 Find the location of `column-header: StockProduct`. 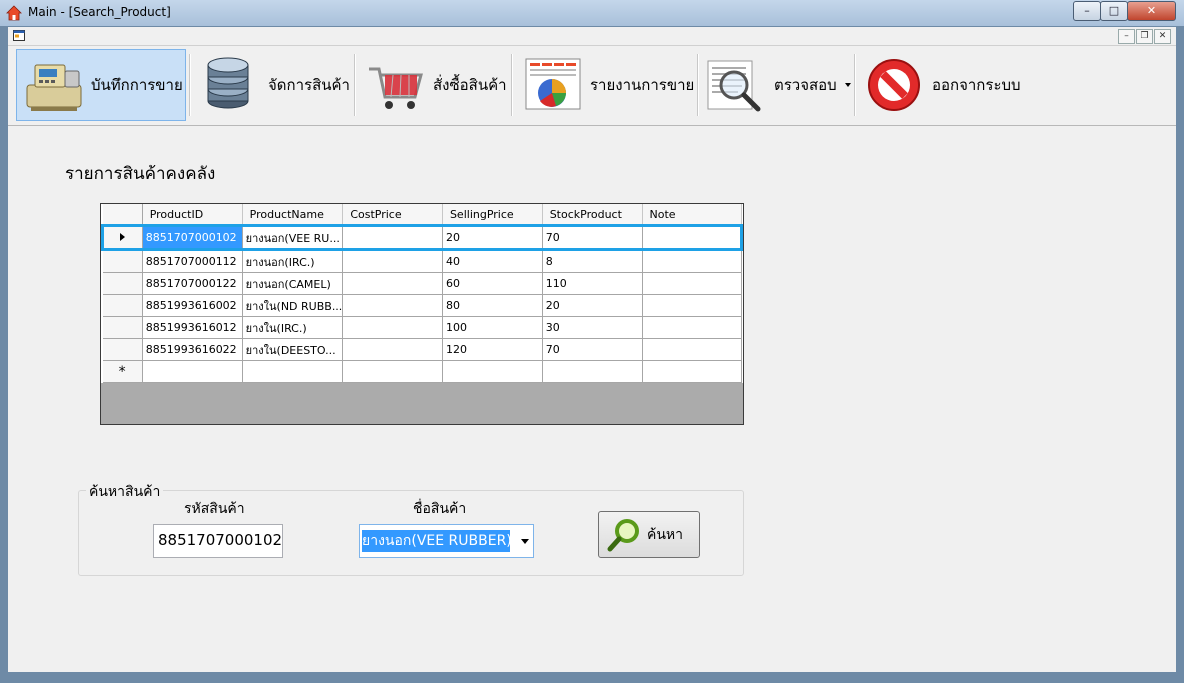

column-header: StockProduct is located at coordinates (592, 215).